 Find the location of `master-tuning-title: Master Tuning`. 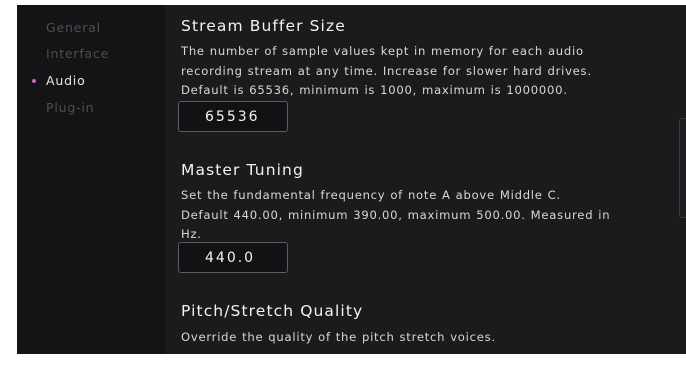

master-tuning-title: Master Tuning is located at coordinates (242, 170).